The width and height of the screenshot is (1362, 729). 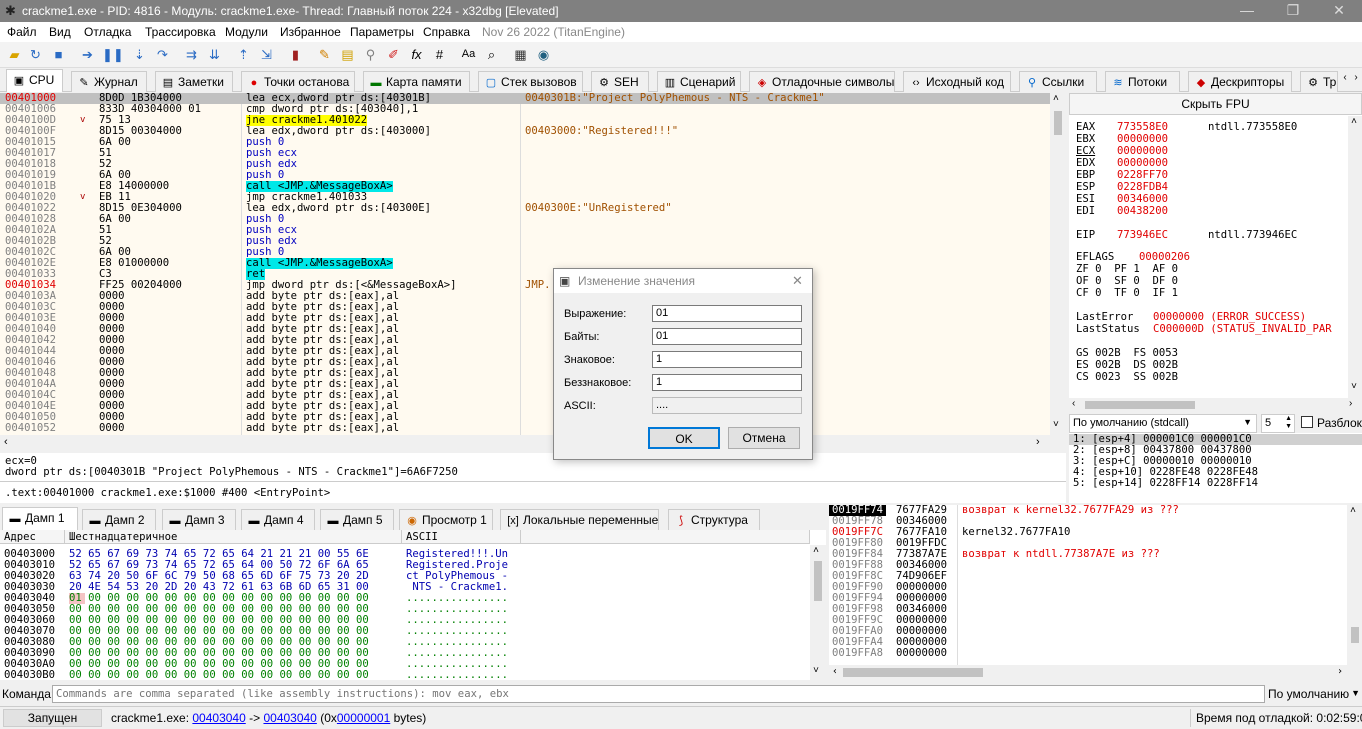 I want to click on trace-over-icon: ⇊, so click(x=214, y=54).